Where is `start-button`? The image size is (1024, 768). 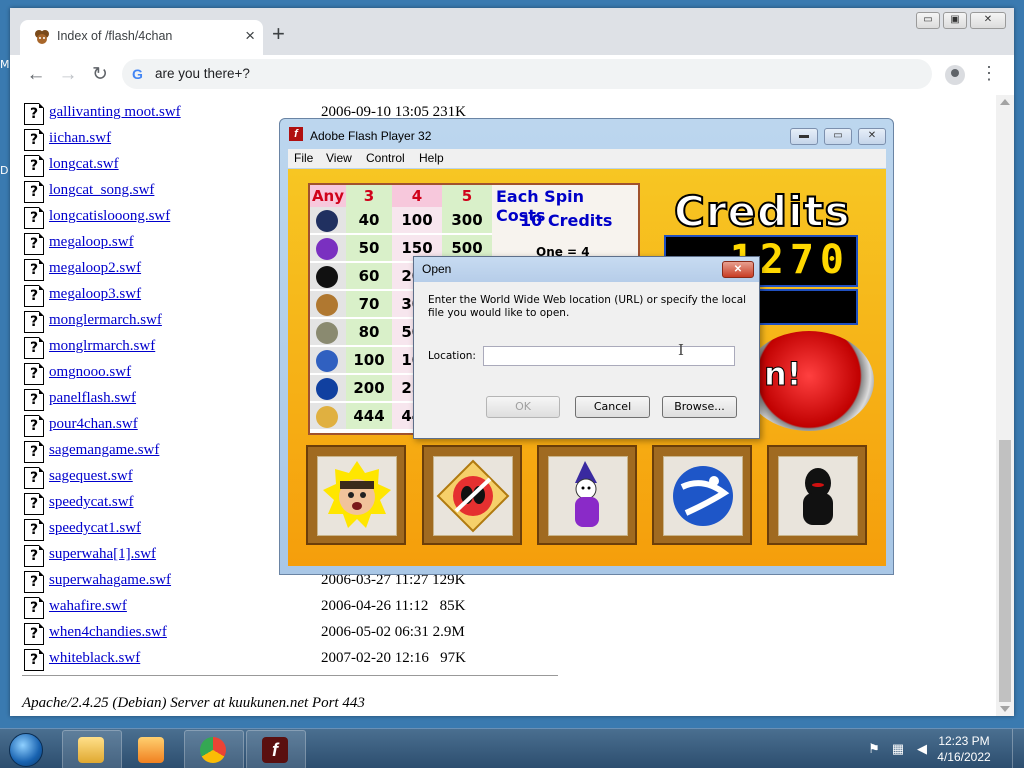 start-button is located at coordinates (25, 749).